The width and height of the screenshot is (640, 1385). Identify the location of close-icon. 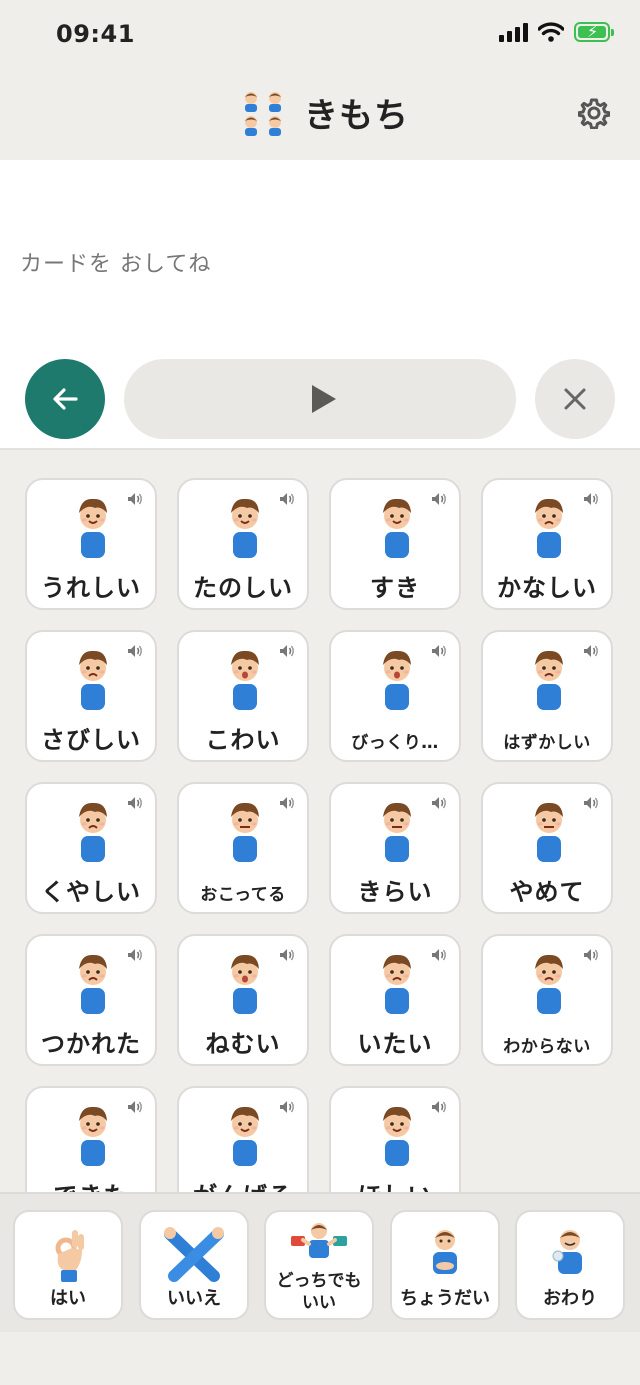
(575, 399).